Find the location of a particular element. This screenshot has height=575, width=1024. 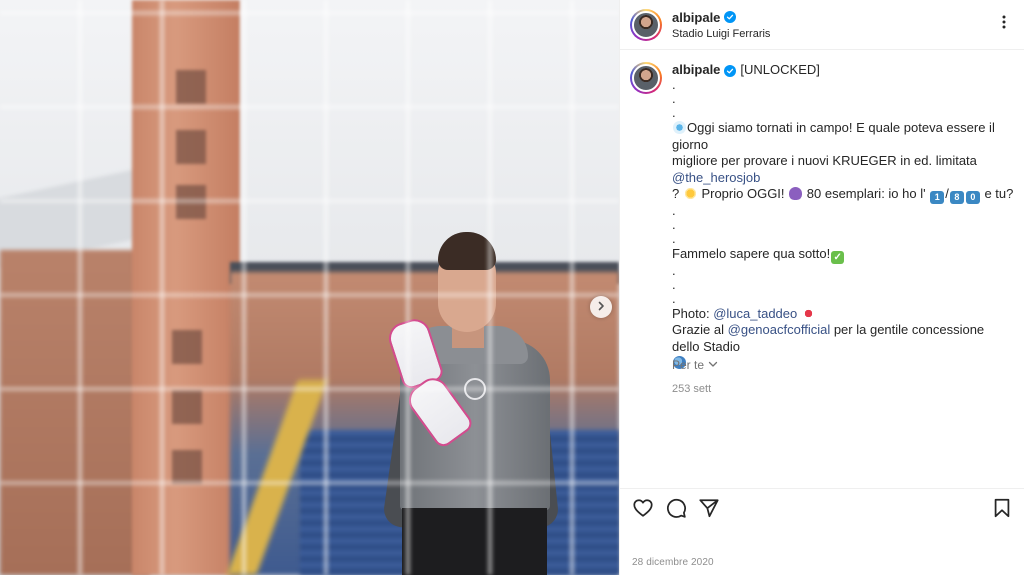

caption-line-text: e tu? is located at coordinates (997, 194).